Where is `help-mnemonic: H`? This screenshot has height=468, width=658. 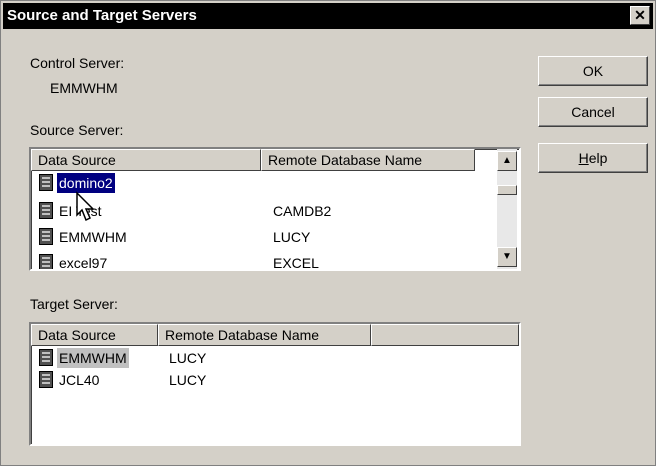
help-mnemonic: H is located at coordinates (583, 158).